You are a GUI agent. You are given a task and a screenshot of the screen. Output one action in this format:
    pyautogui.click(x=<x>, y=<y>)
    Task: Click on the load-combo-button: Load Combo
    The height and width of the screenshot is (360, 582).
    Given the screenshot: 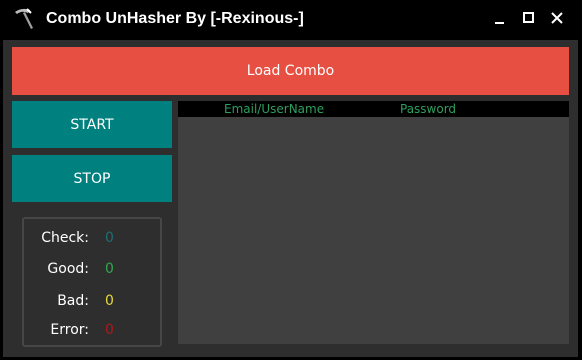 What is the action you would take?
    pyautogui.click(x=290, y=71)
    